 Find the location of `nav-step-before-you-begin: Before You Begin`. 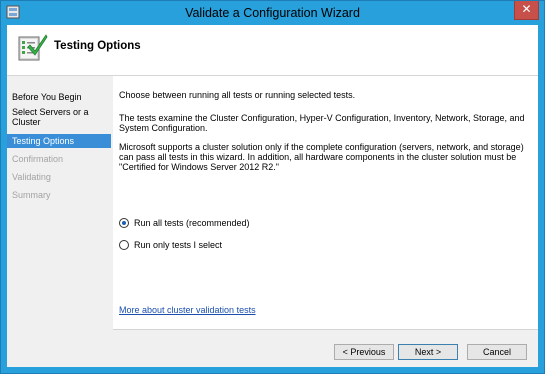

nav-step-before-you-begin: Before You Begin is located at coordinates (59, 97).